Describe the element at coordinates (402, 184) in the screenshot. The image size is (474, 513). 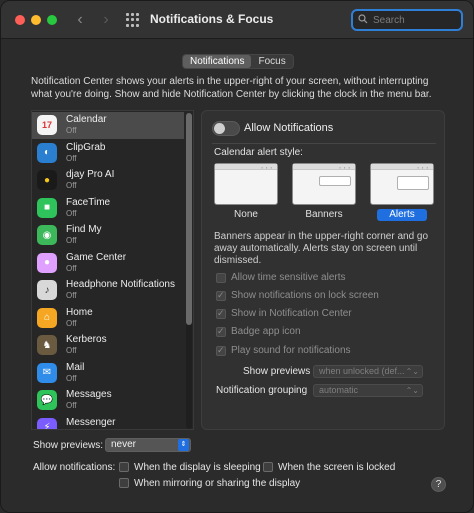
I see `style-alerts-preview: ▪ ▪ ▪` at that location.